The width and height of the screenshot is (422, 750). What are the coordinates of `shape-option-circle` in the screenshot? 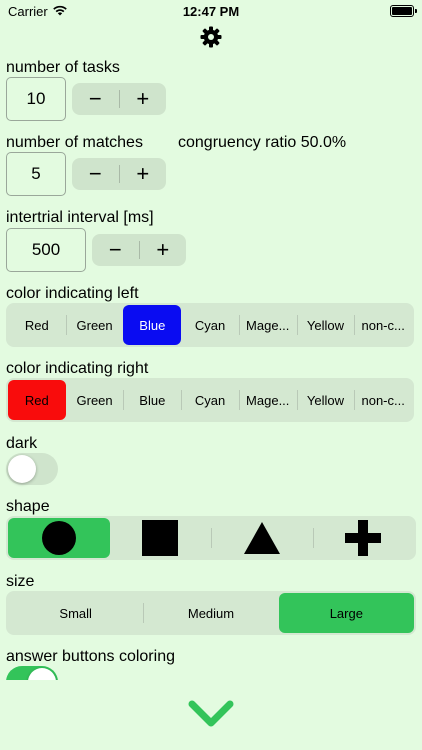 It's located at (59, 538).